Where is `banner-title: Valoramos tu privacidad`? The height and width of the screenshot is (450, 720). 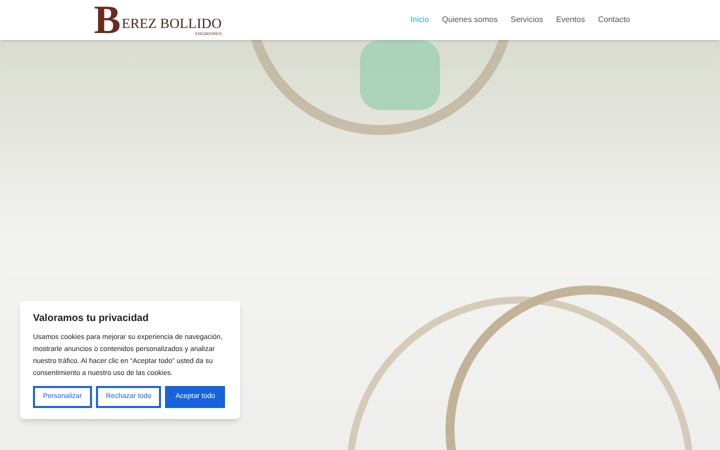 banner-title: Valoramos tu privacidad is located at coordinates (91, 319).